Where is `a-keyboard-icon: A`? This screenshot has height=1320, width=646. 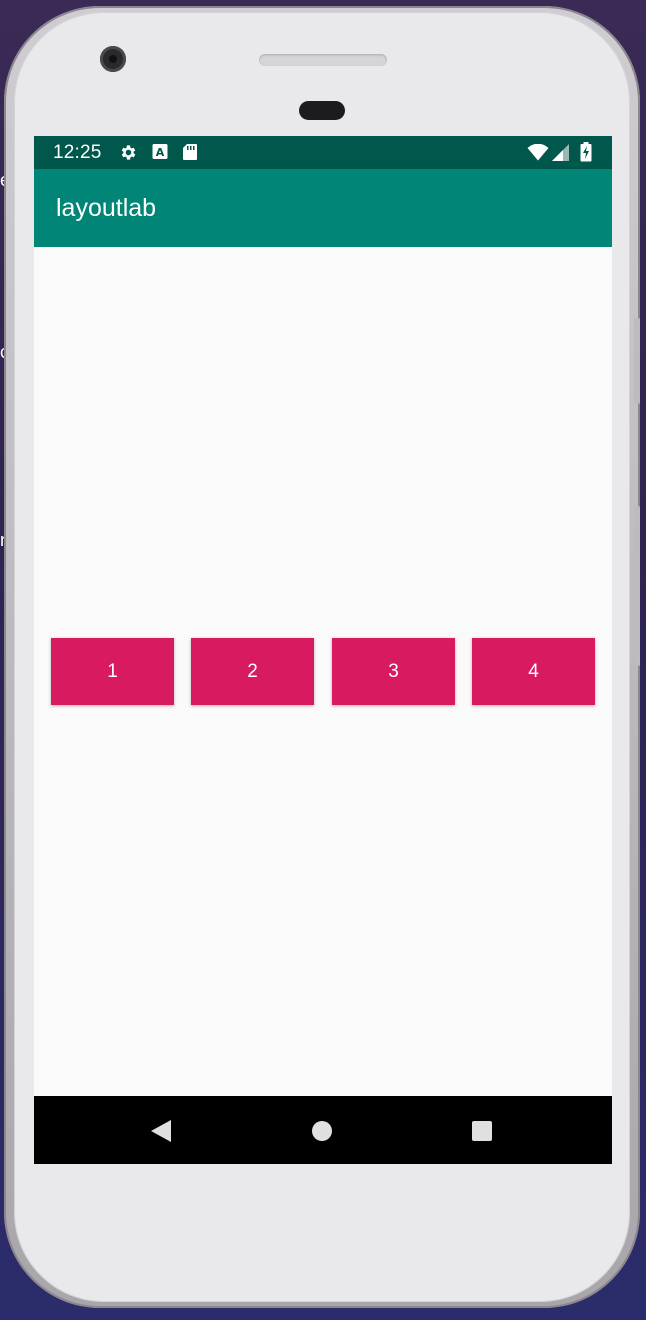 a-keyboard-icon: A is located at coordinates (160, 152).